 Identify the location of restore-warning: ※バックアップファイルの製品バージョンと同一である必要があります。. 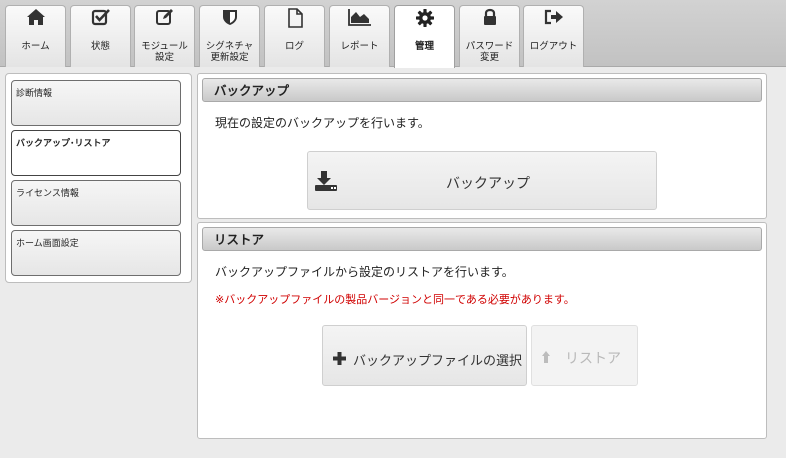
(395, 299).